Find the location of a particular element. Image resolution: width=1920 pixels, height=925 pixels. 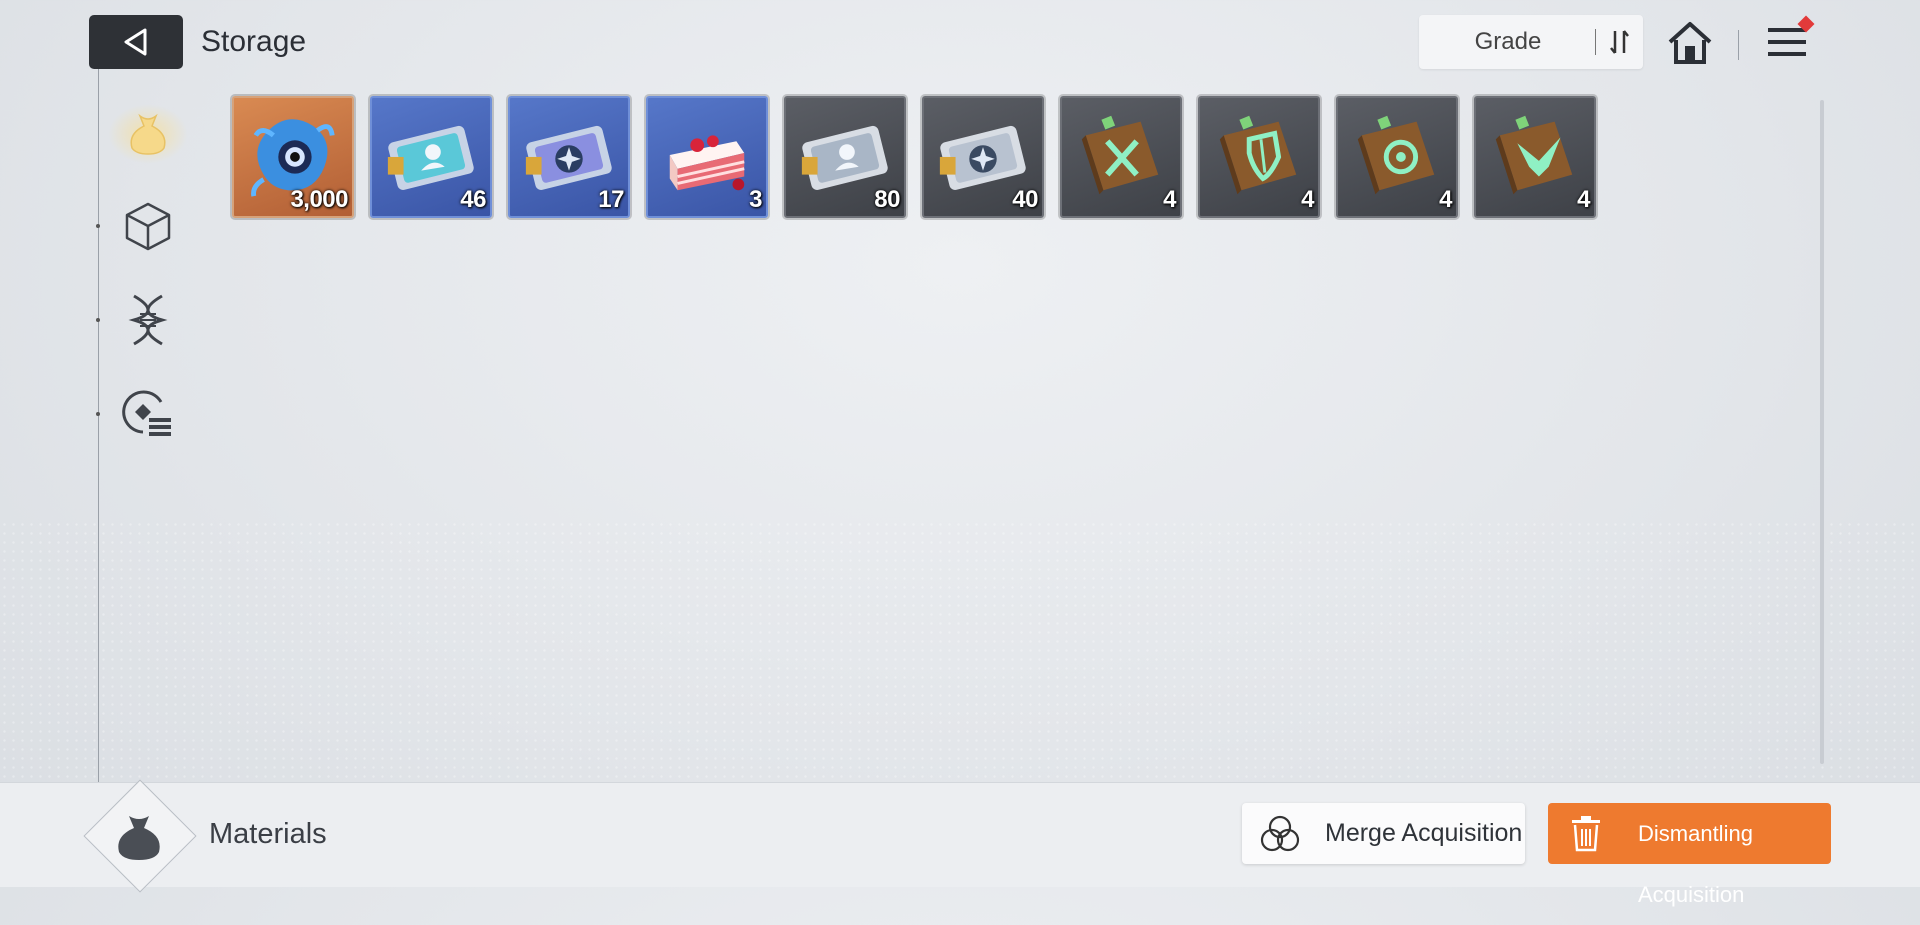

dismantling-acquisition-button: Dismantling Acquisition is located at coordinates (1689, 855).